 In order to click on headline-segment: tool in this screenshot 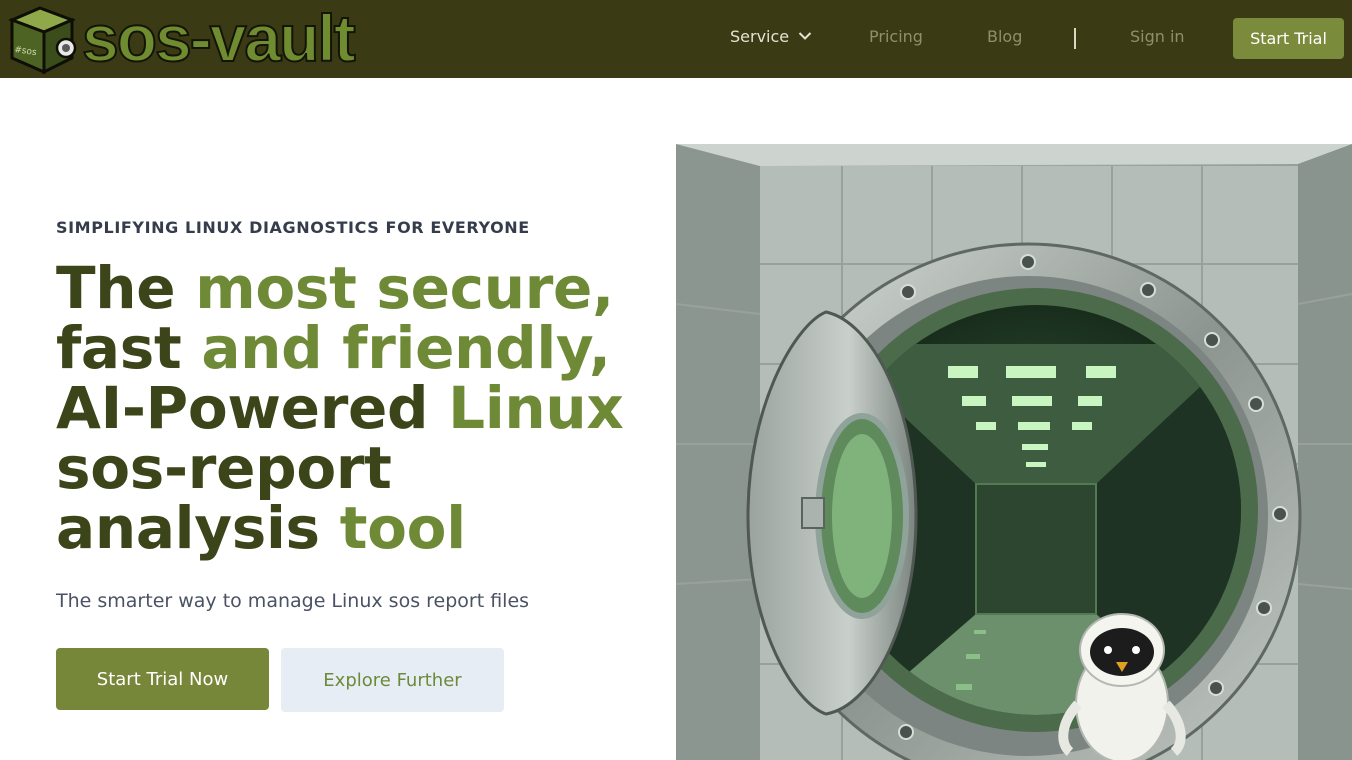, I will do `click(402, 528)`.